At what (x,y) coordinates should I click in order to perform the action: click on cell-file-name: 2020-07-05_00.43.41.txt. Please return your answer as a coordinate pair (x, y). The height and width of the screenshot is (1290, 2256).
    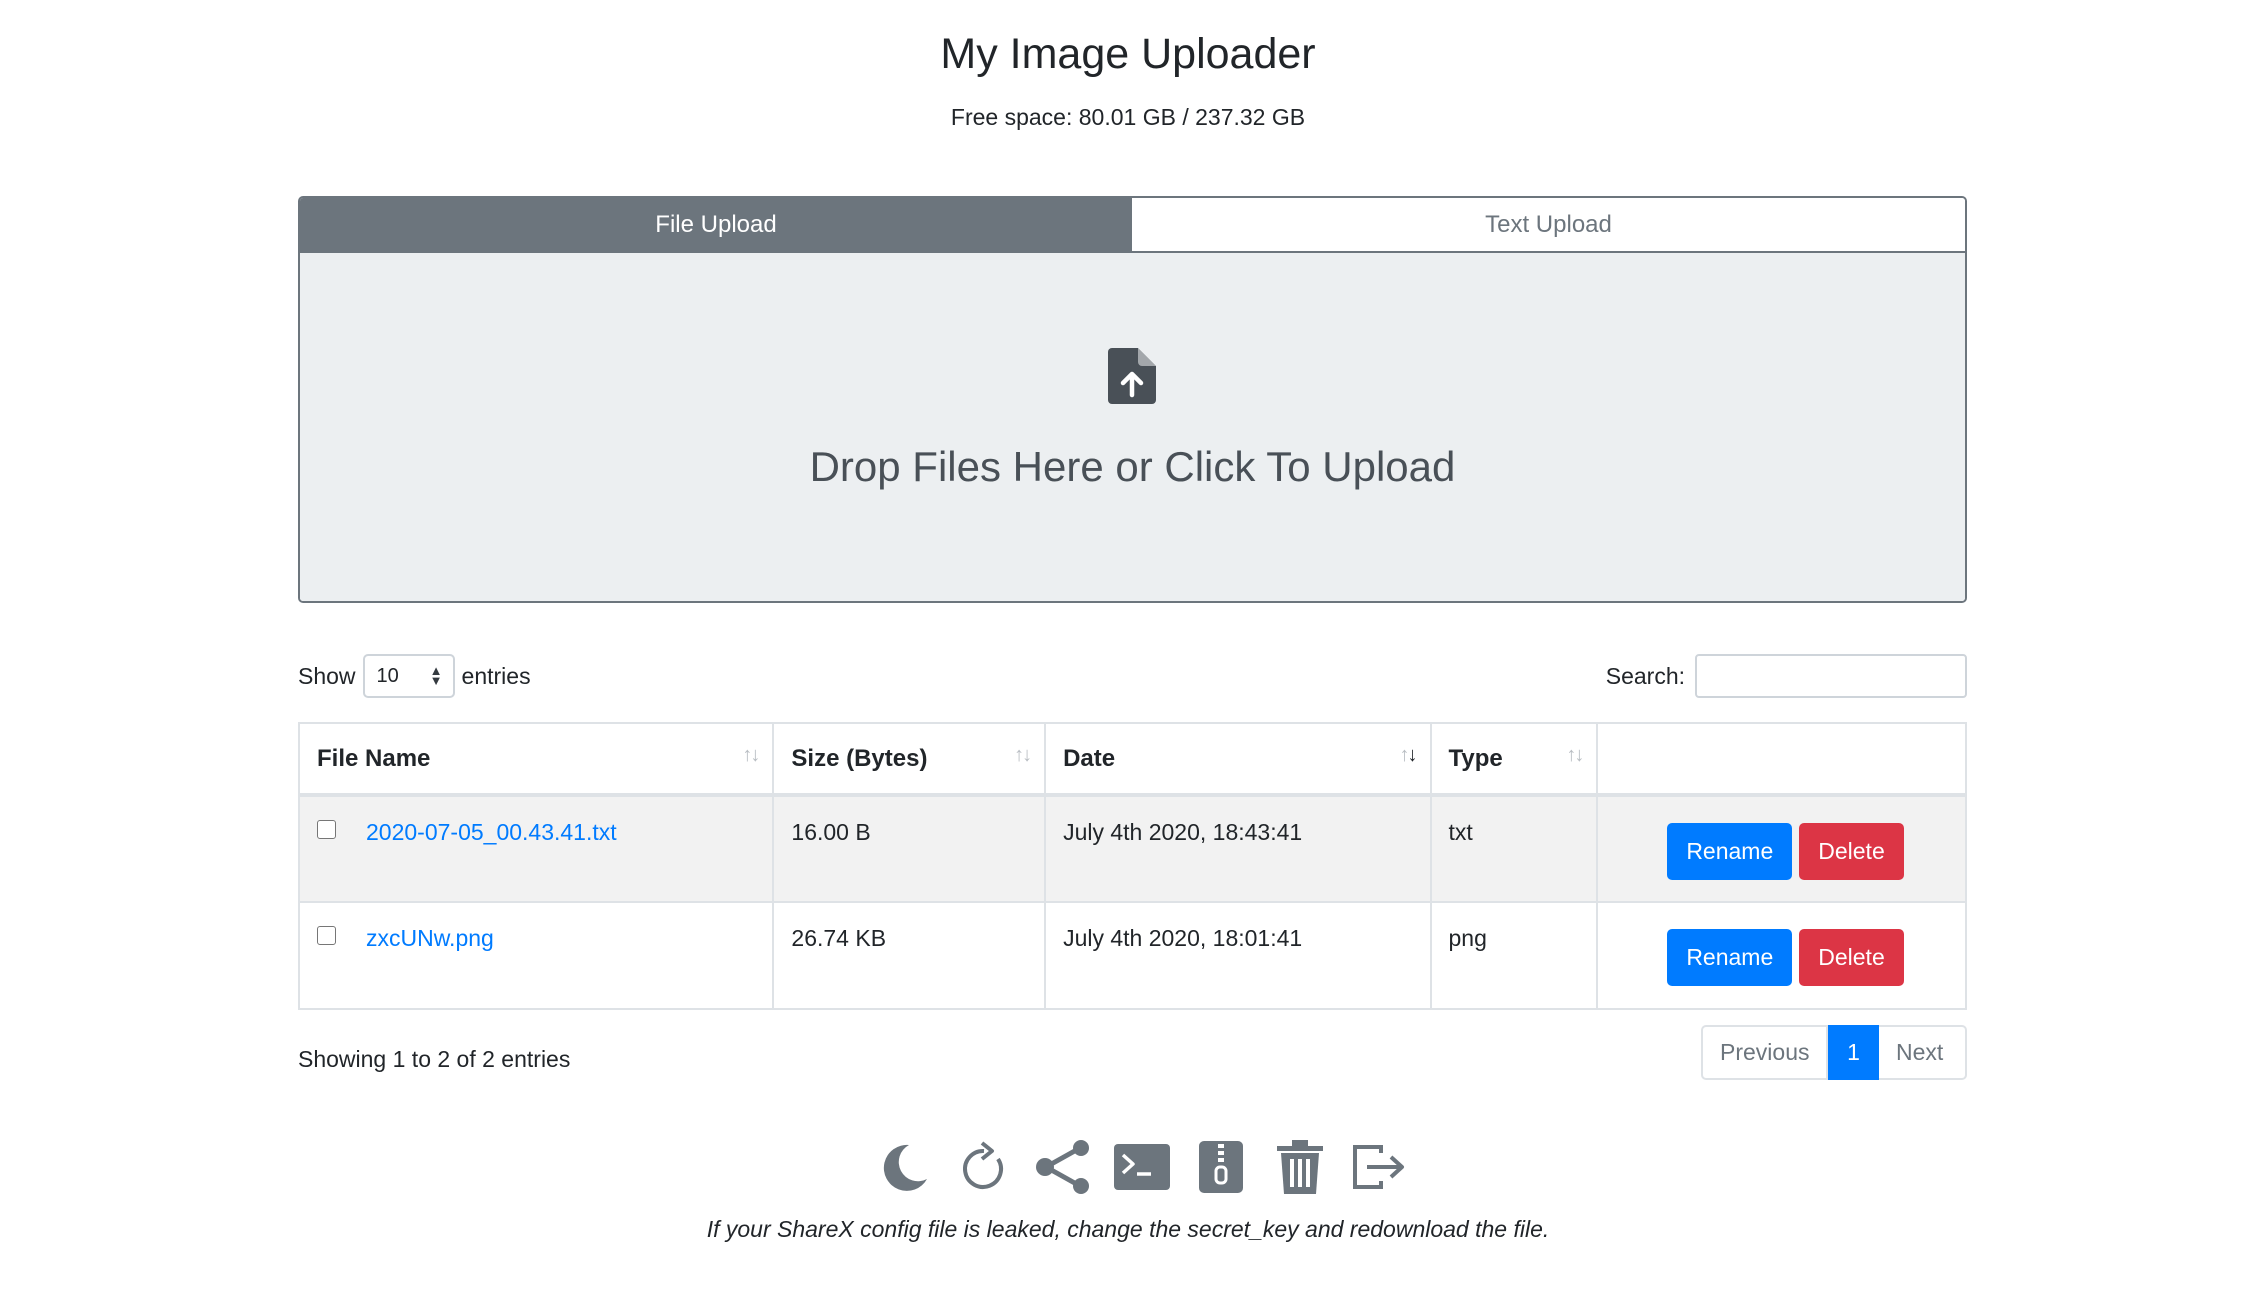
    Looking at the image, I should click on (536, 848).